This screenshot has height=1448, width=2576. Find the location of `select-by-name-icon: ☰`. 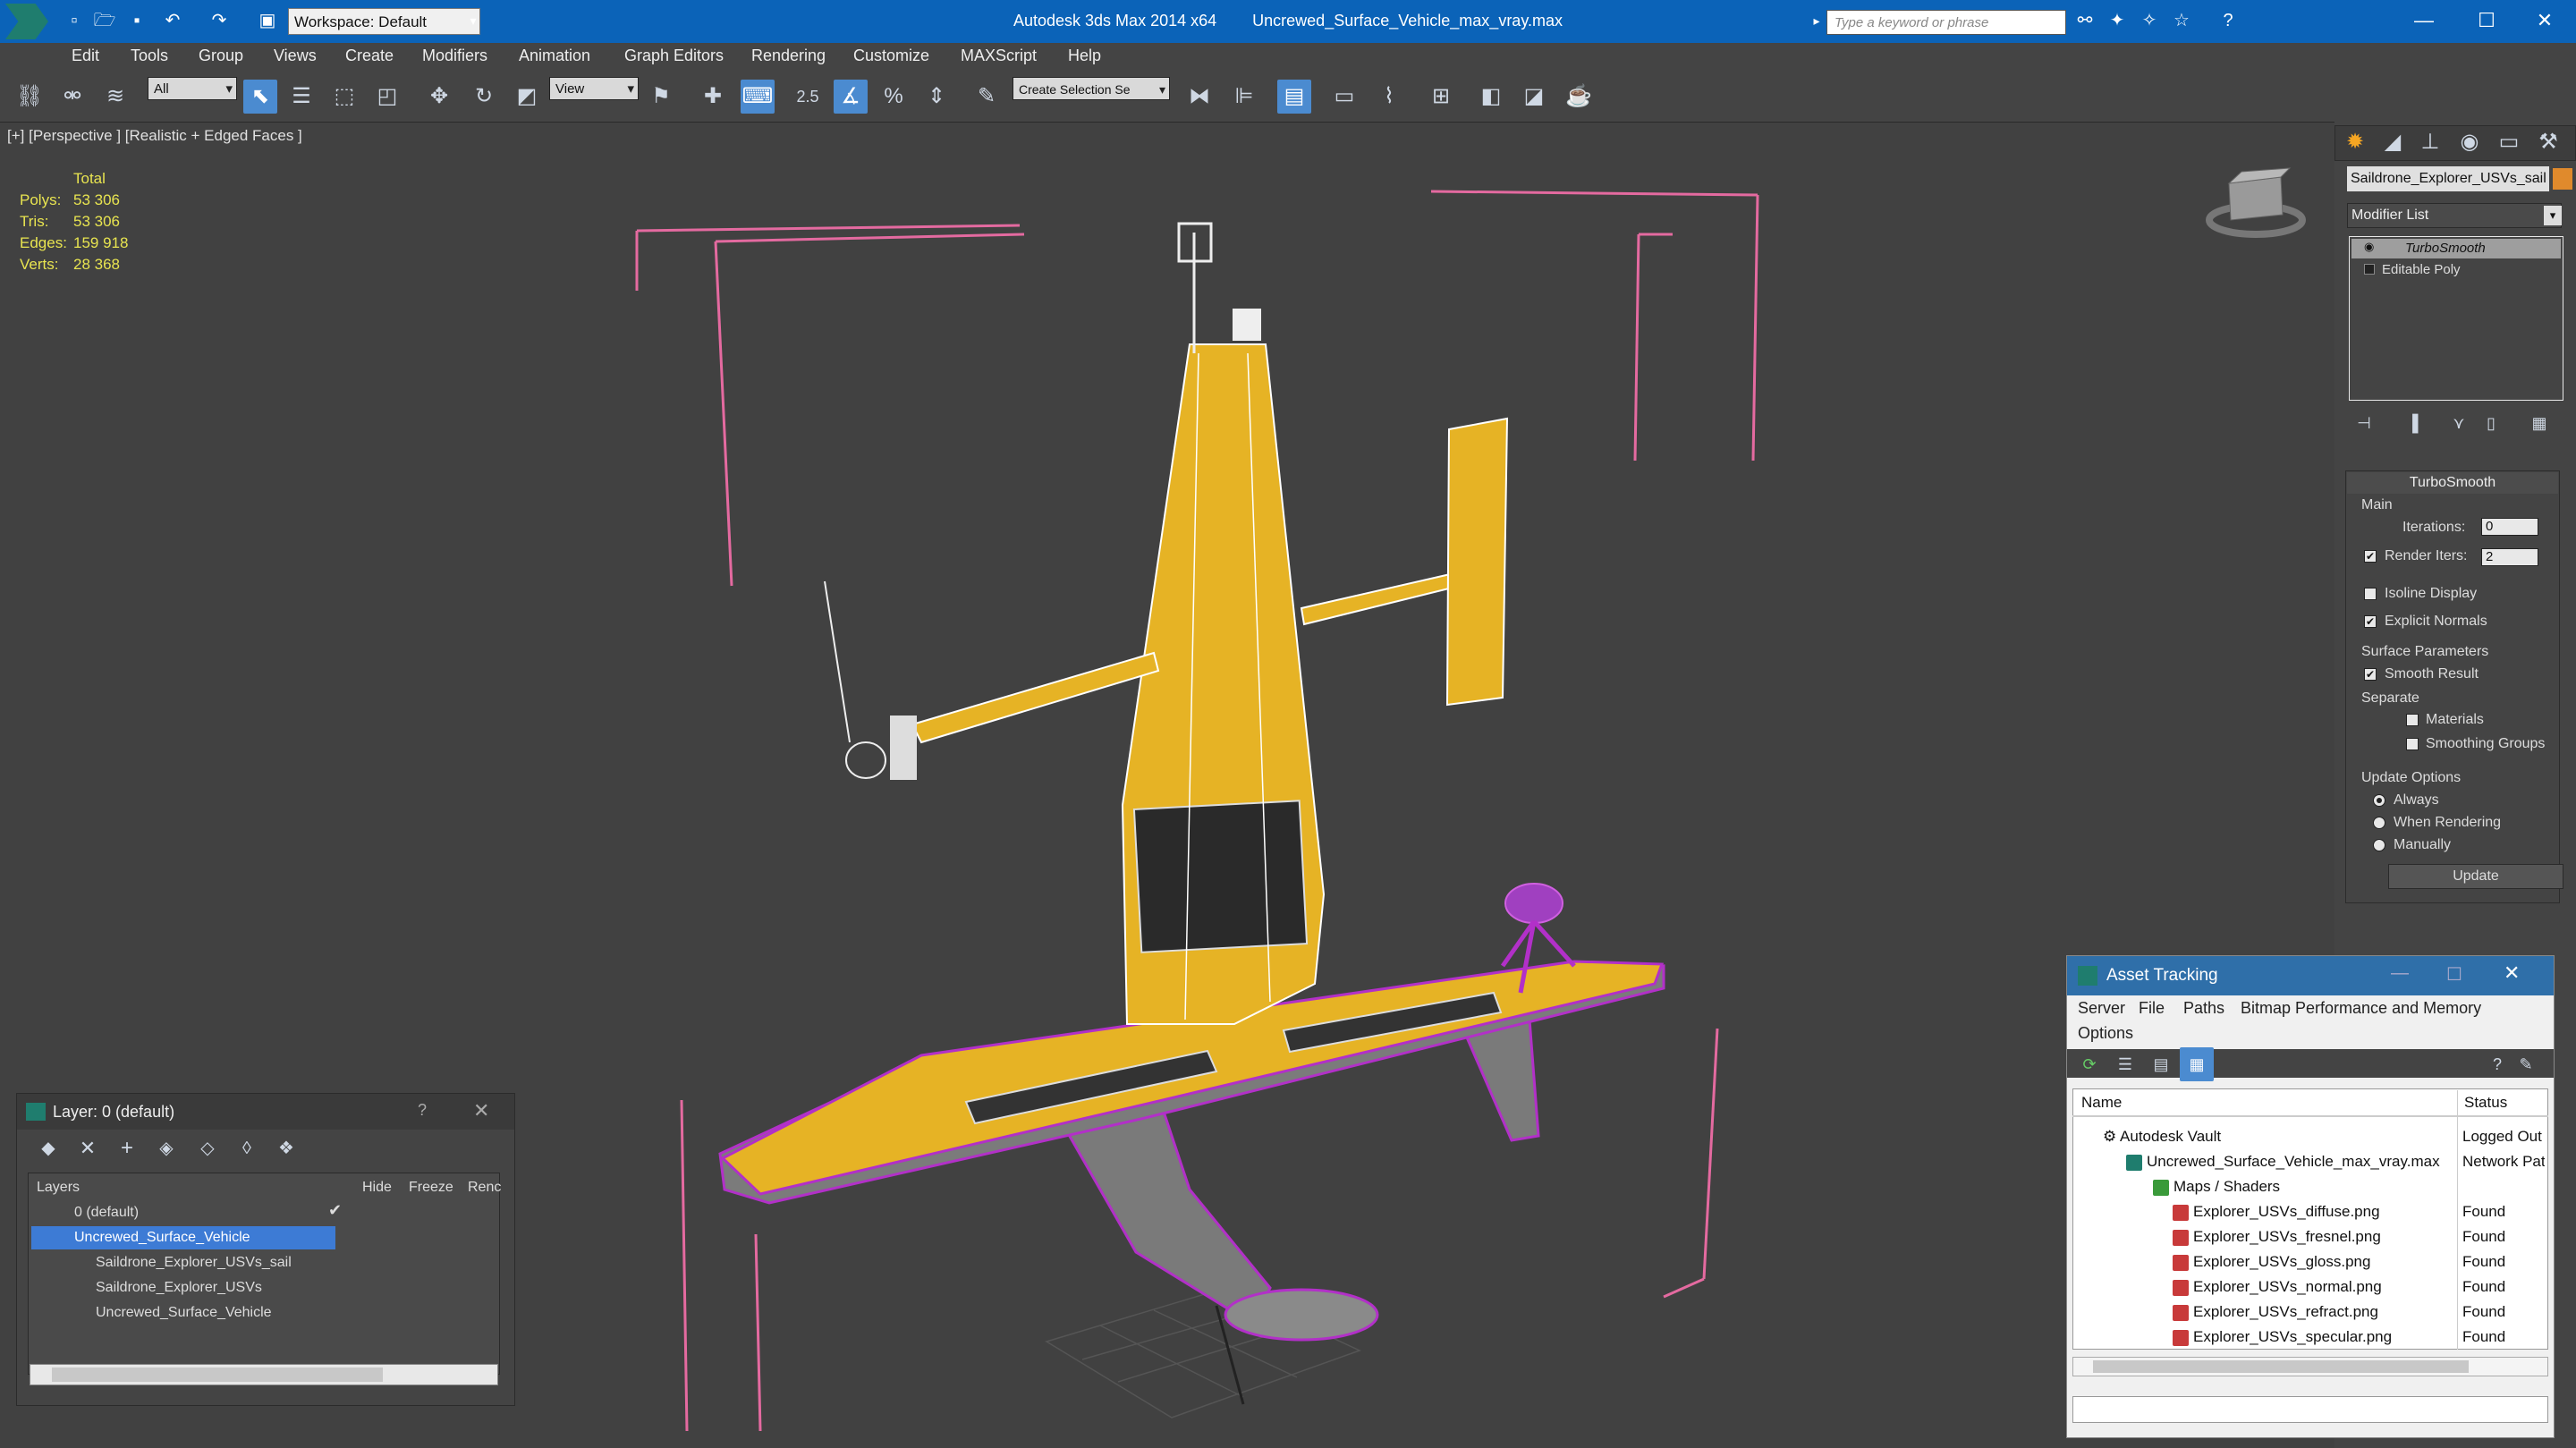

select-by-name-icon: ☰ is located at coordinates (301, 97).